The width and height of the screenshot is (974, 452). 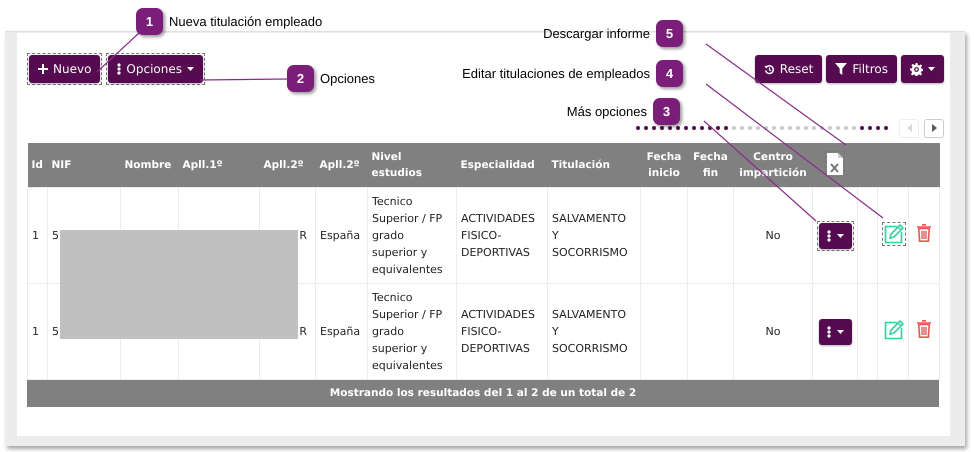 I want to click on column-header: NIF, so click(x=62, y=165).